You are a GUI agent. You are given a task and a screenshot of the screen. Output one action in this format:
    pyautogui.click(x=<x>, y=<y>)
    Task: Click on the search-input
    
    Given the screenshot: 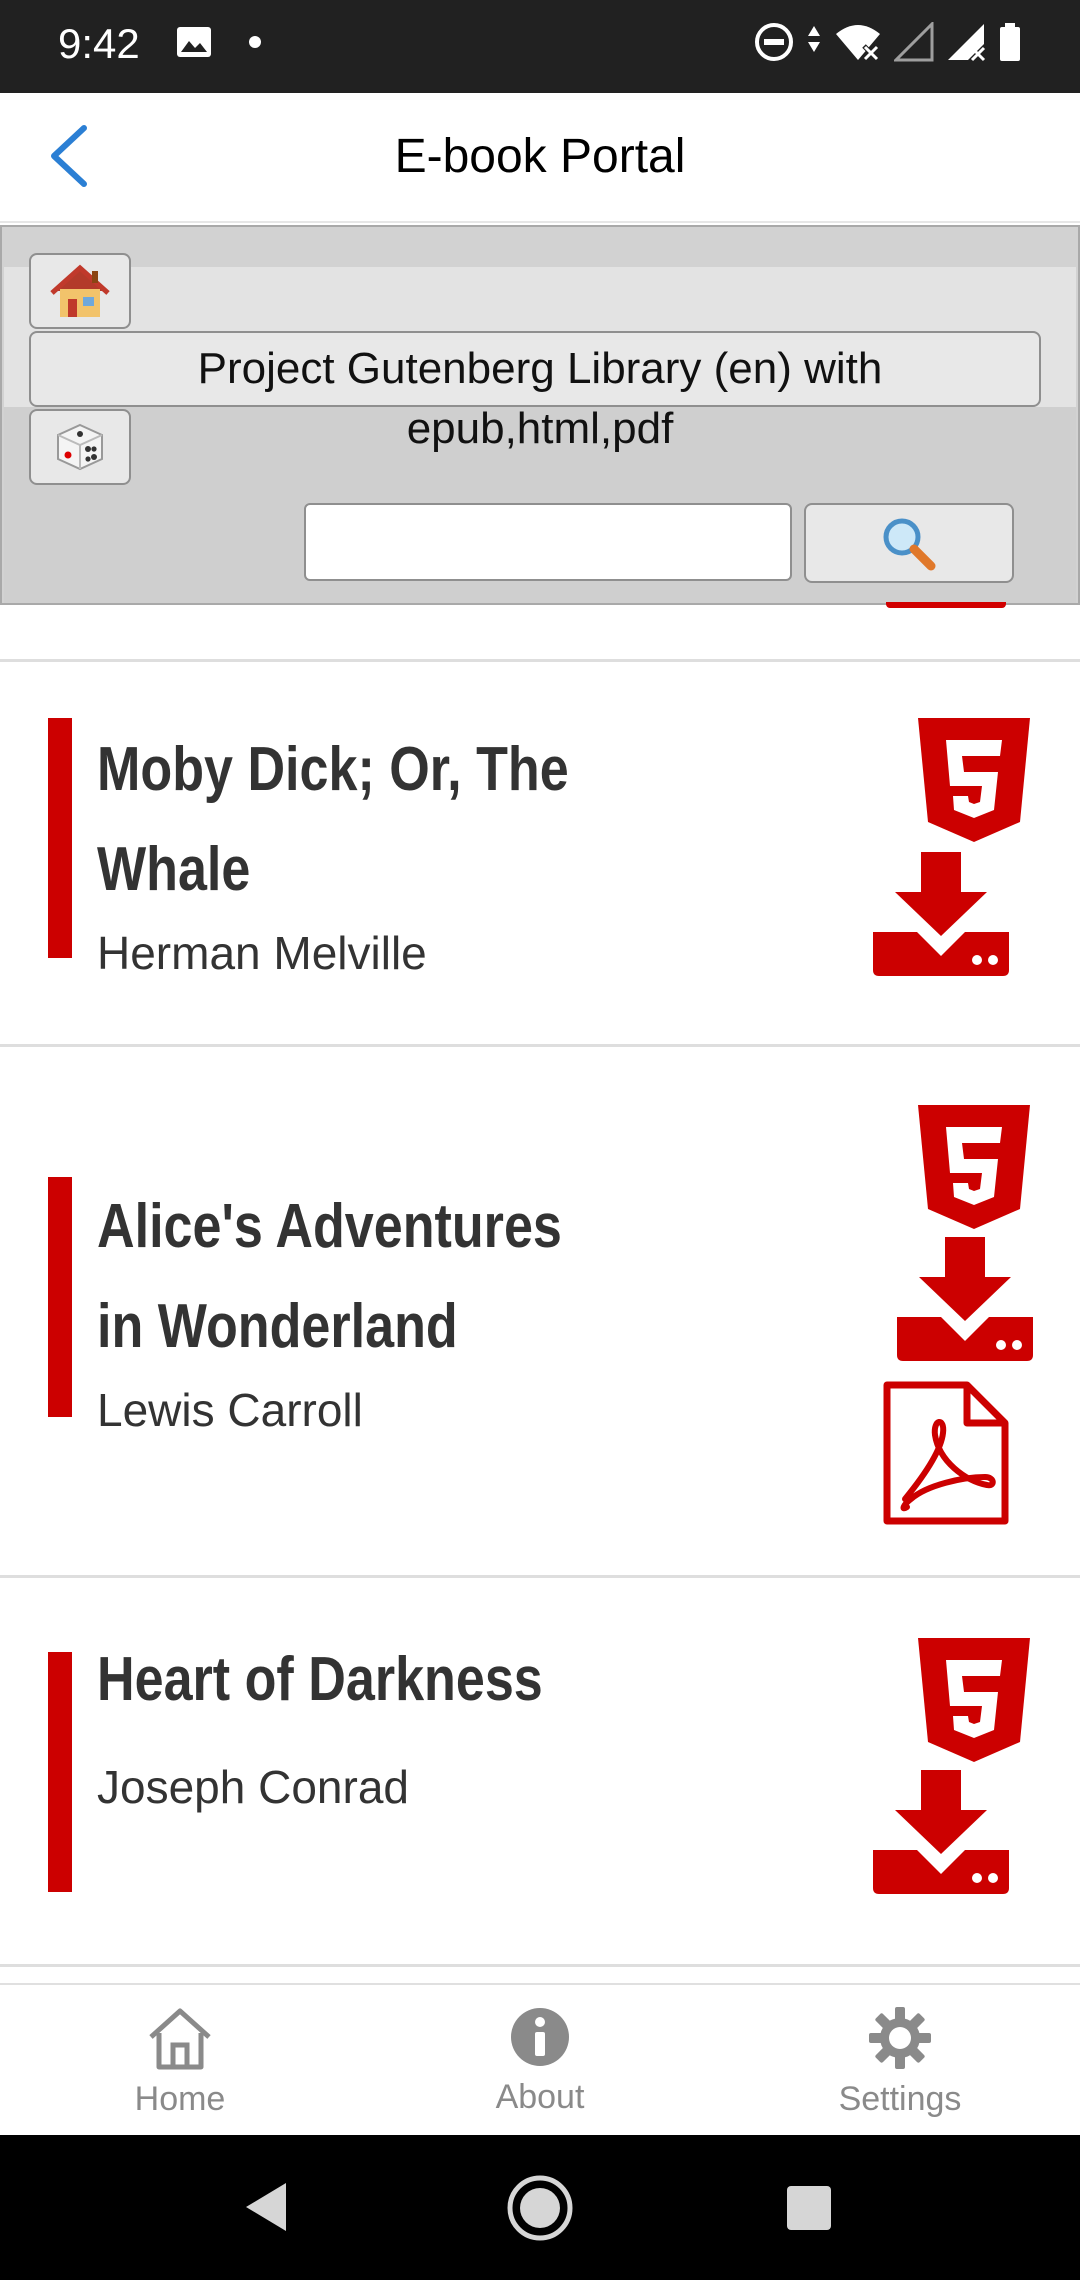 What is the action you would take?
    pyautogui.click(x=548, y=542)
    